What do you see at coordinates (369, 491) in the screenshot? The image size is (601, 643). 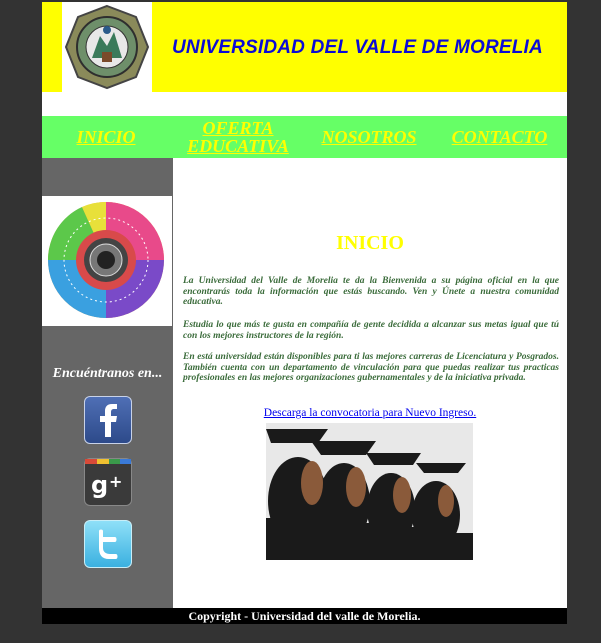 I see `graduates-photo` at bounding box center [369, 491].